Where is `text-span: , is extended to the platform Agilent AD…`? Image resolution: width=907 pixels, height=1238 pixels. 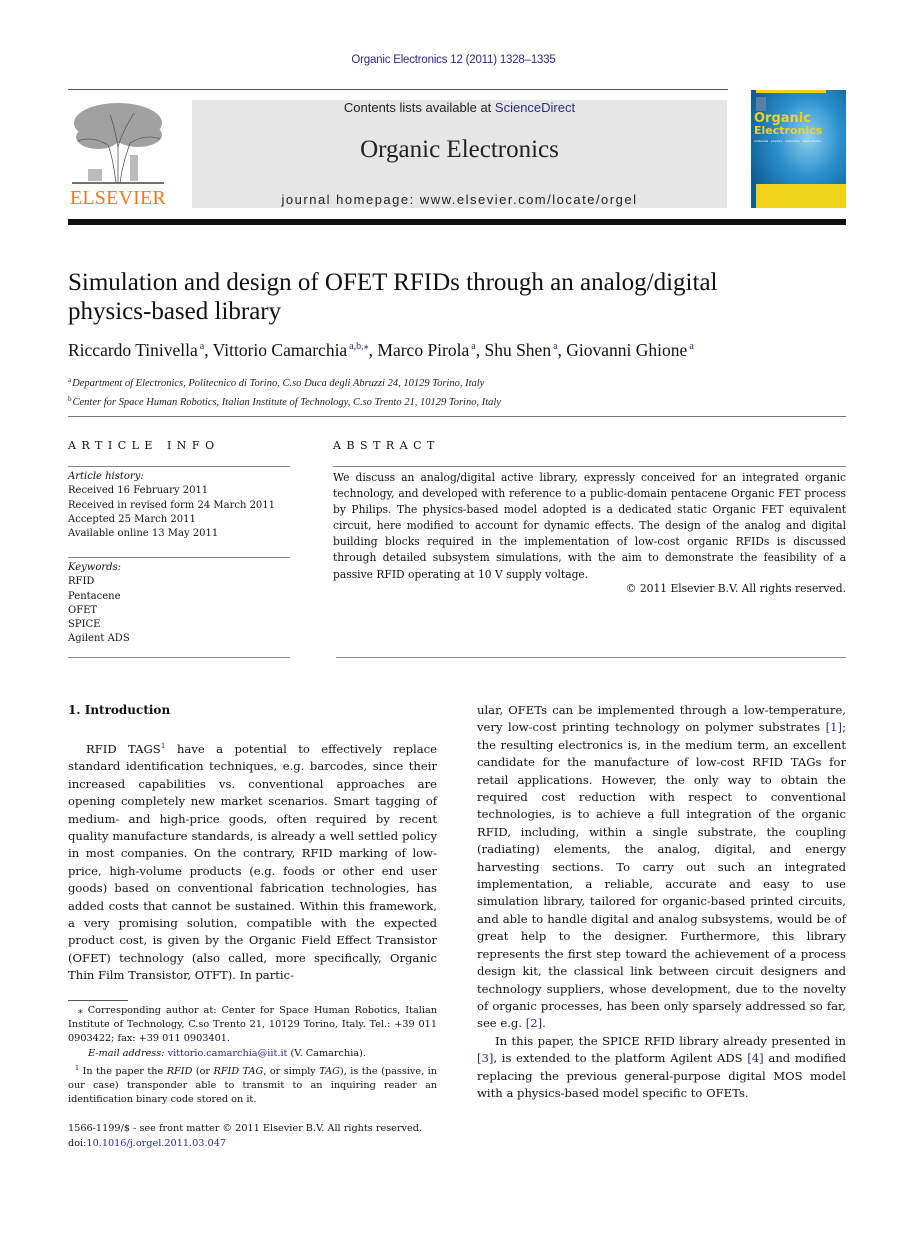
text-span: , is extended to the platform Agilent AD… is located at coordinates (620, 1058).